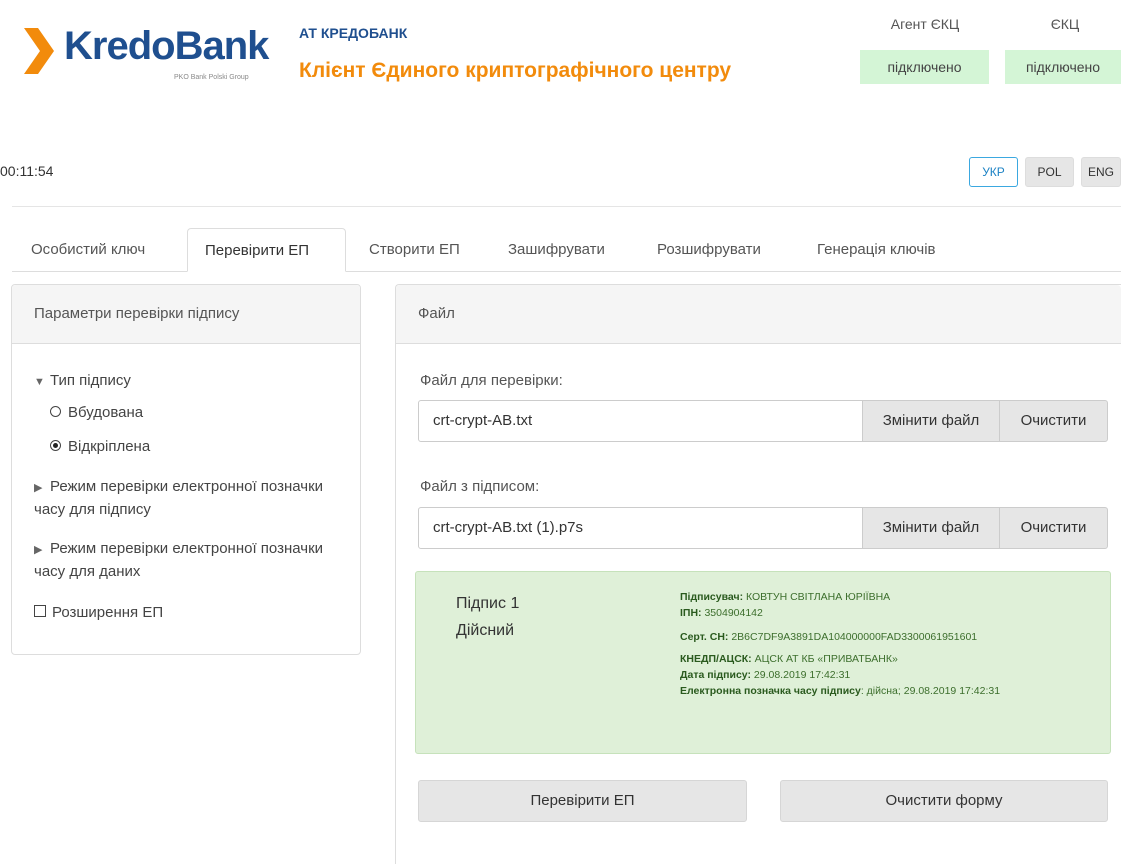  Describe the element at coordinates (109, 446) in the screenshot. I see `radio-detached-label: Відкріплена` at that location.